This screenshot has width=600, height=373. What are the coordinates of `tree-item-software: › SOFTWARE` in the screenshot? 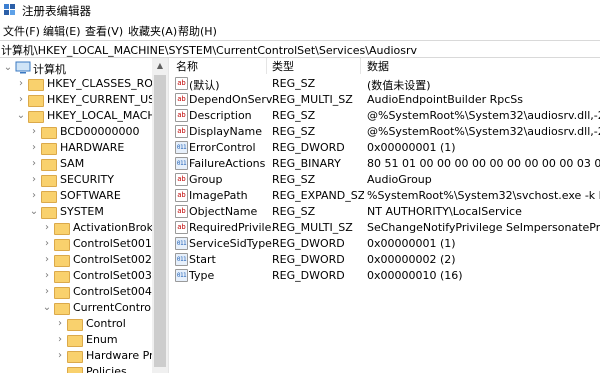 It's located at (91, 196).